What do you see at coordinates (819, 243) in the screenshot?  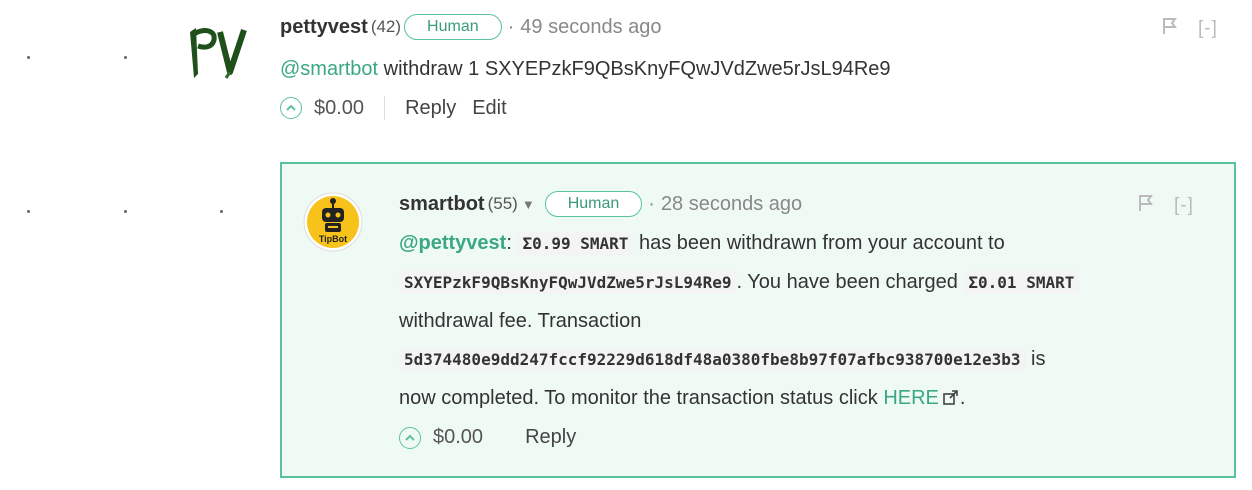 I see `body-text-1: has been withdrawn from your account to` at bounding box center [819, 243].